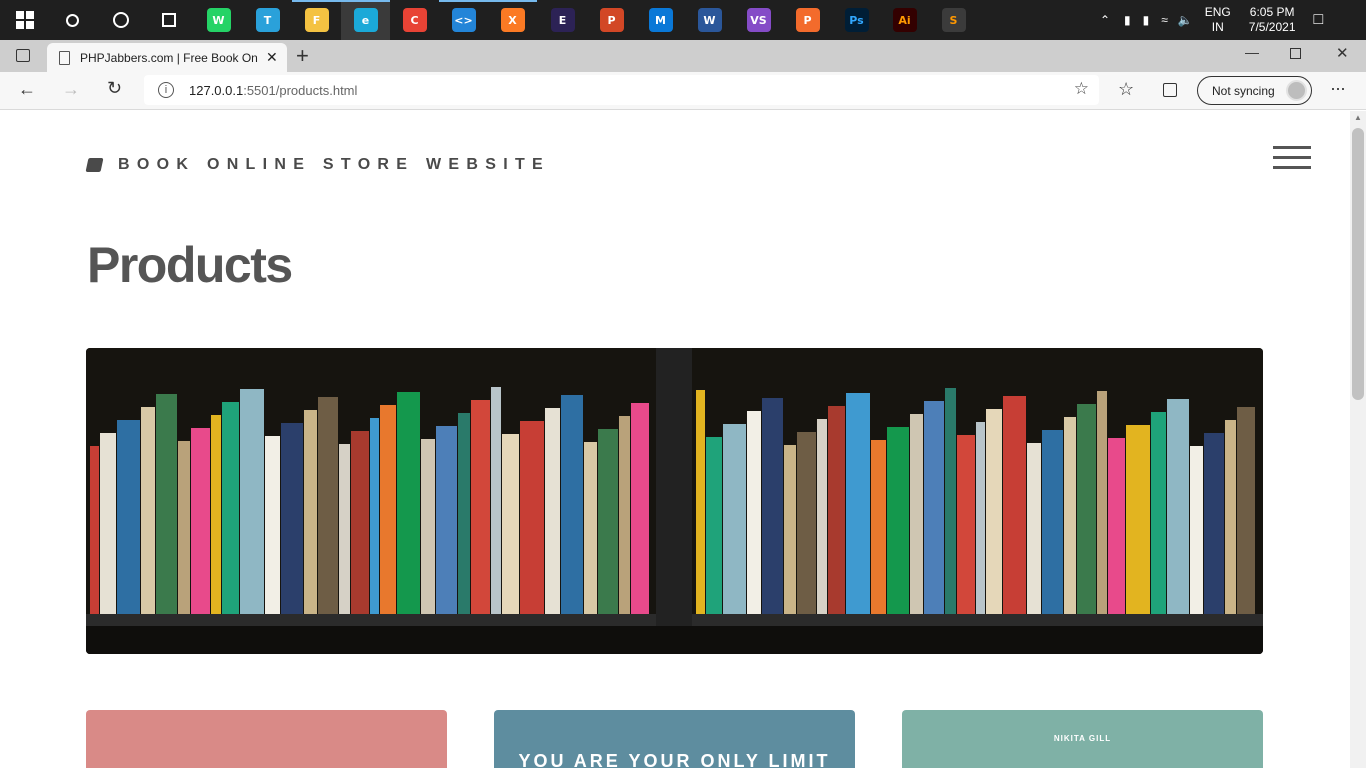 This screenshot has height=768, width=1366. I want to click on taskbar-word-button: W, so click(709, 20).